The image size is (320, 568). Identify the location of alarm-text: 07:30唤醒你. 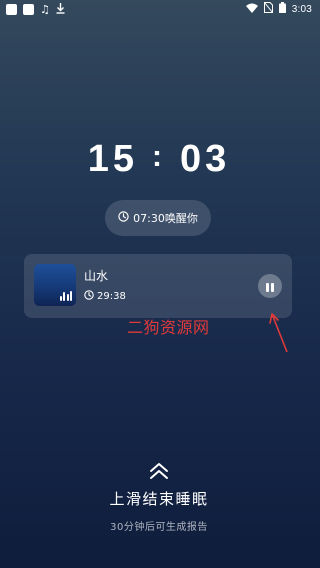
(165, 218).